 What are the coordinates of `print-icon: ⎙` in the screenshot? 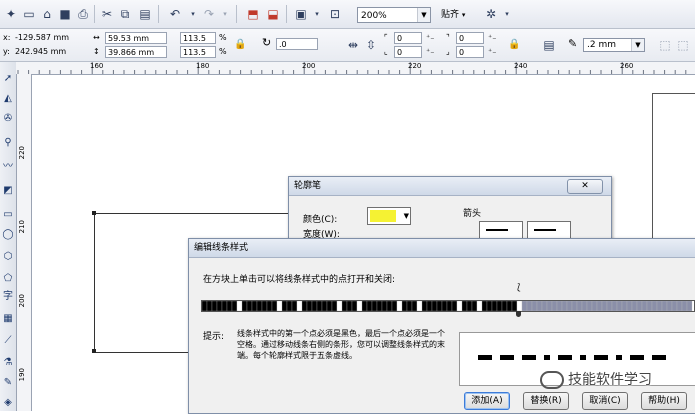 It's located at (83, 14).